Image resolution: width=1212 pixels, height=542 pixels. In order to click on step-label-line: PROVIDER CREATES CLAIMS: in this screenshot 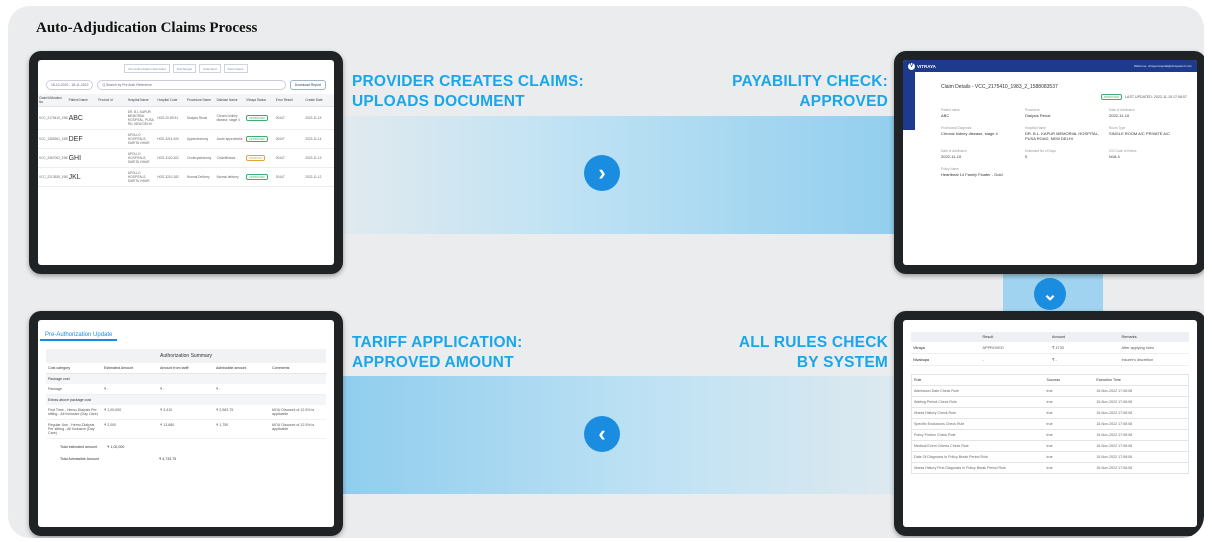, I will do `click(468, 81)`.